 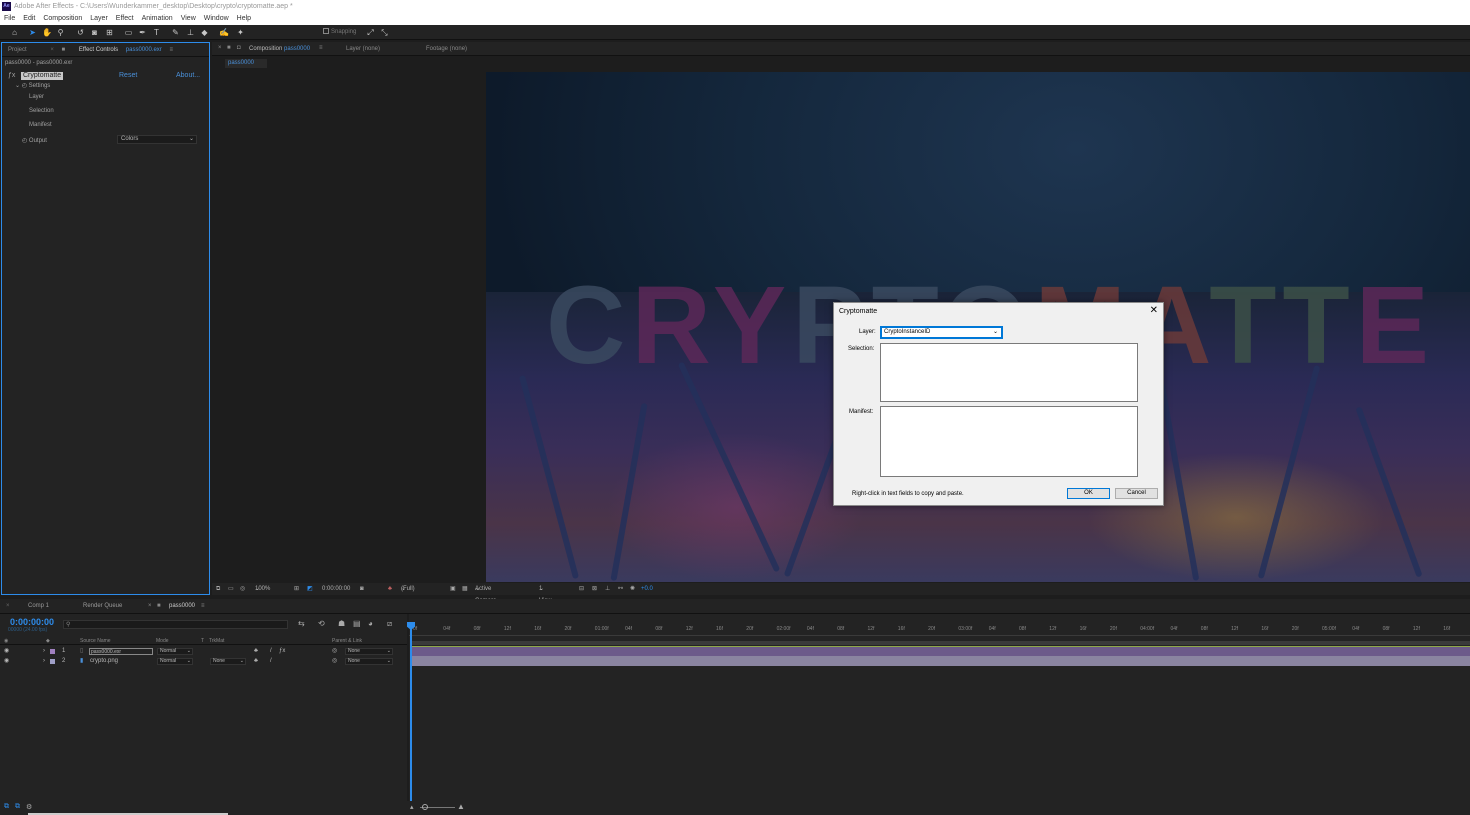 What do you see at coordinates (157, 139) in the screenshot?
I see `output-select: Colors ⌄` at bounding box center [157, 139].